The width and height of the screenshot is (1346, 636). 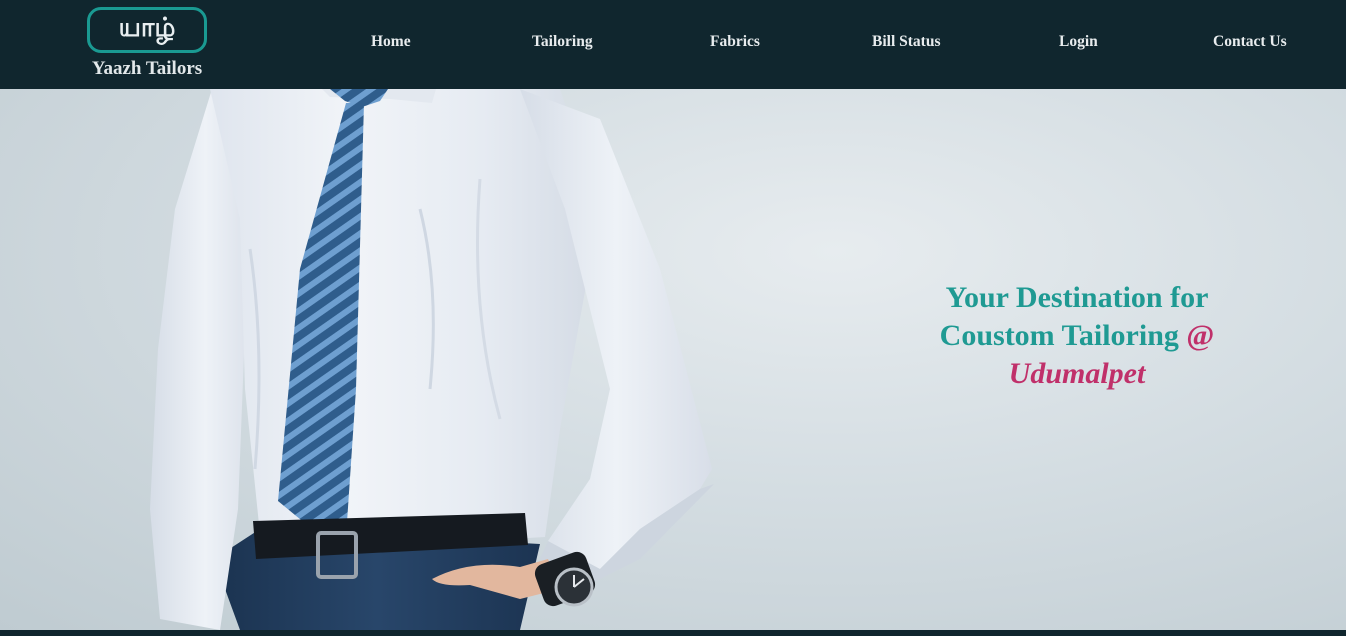 I want to click on tagline-at-symbol: @, so click(x=1200, y=335).